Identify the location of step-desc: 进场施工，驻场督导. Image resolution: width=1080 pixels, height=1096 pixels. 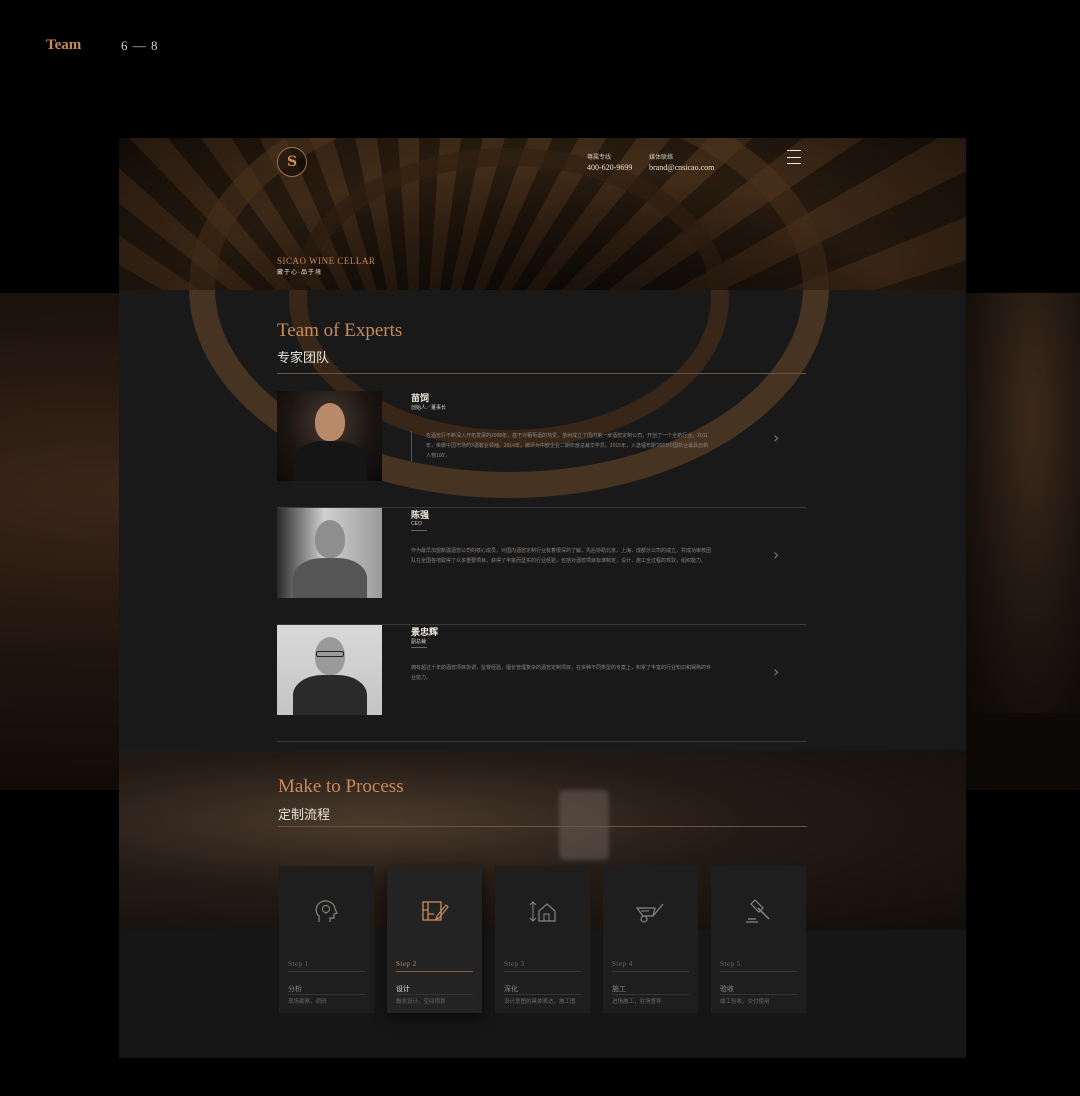
(637, 1002).